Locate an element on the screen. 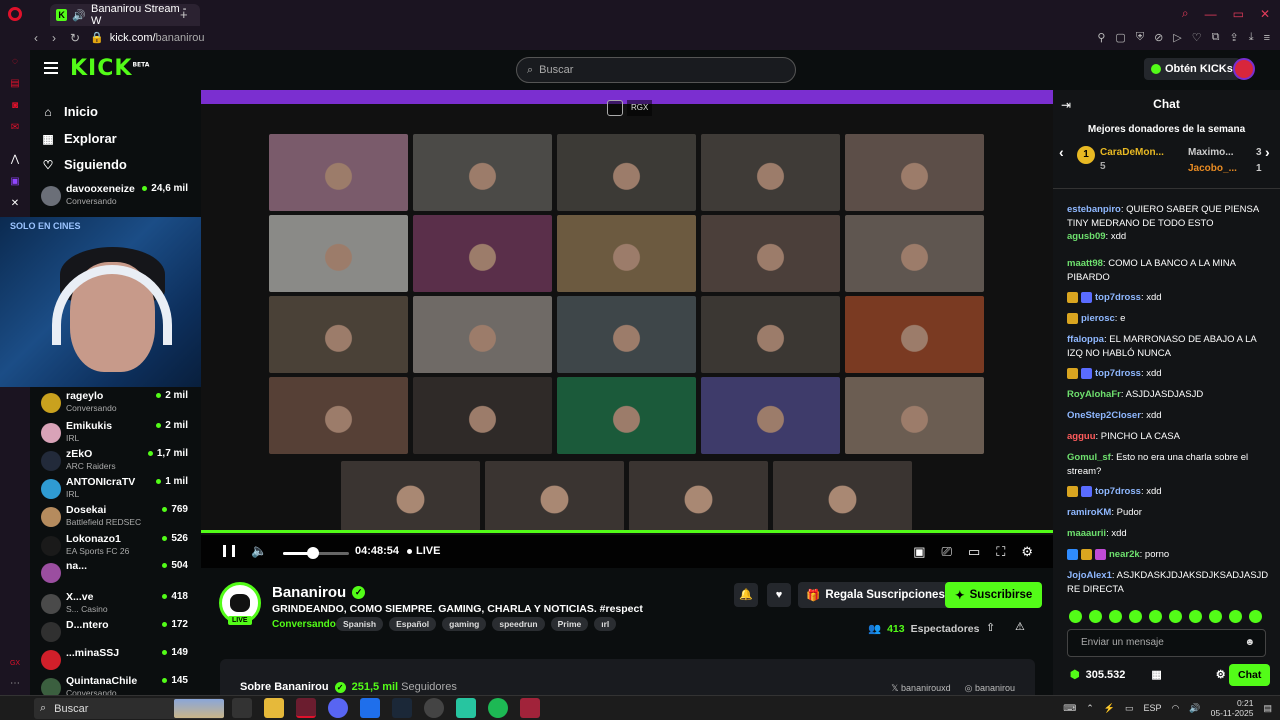 This screenshot has height=720, width=1280. close-icon: ✕ is located at coordinates (1265, 14).